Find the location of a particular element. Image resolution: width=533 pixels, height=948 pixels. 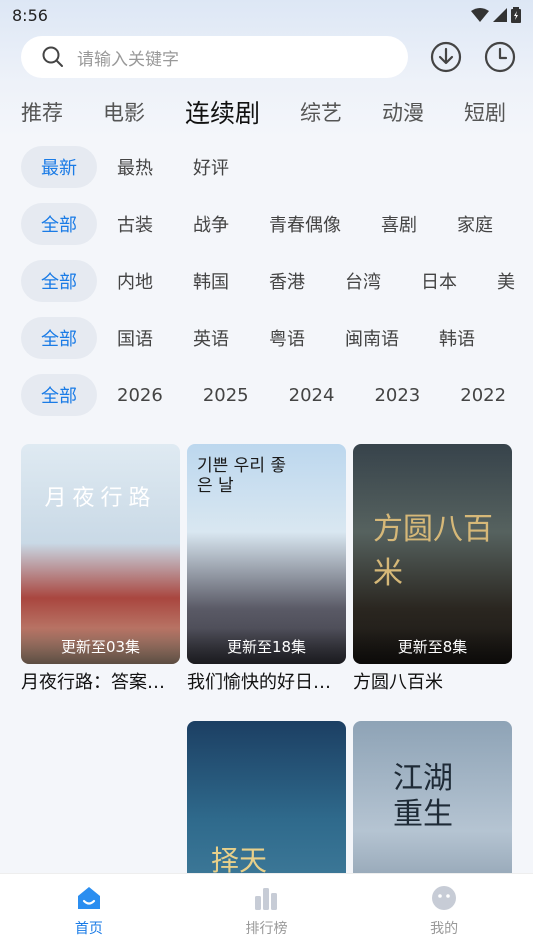

tab-short-drama: 短剧 is located at coordinates (485, 112).